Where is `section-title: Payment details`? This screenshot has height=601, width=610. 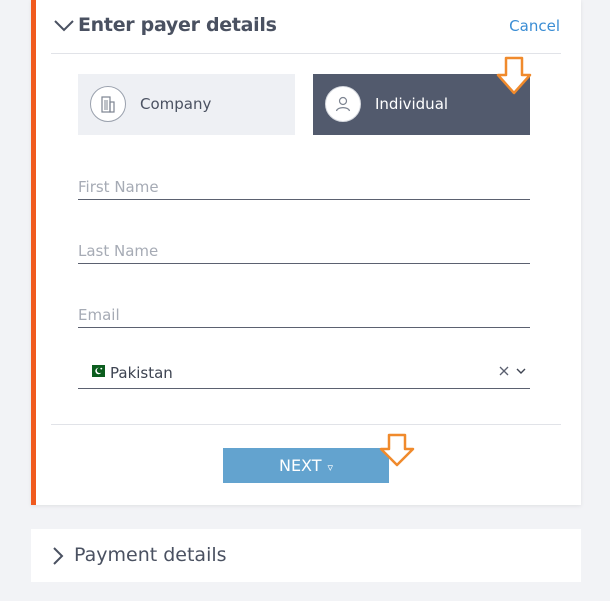 section-title: Payment details is located at coordinates (150, 555).